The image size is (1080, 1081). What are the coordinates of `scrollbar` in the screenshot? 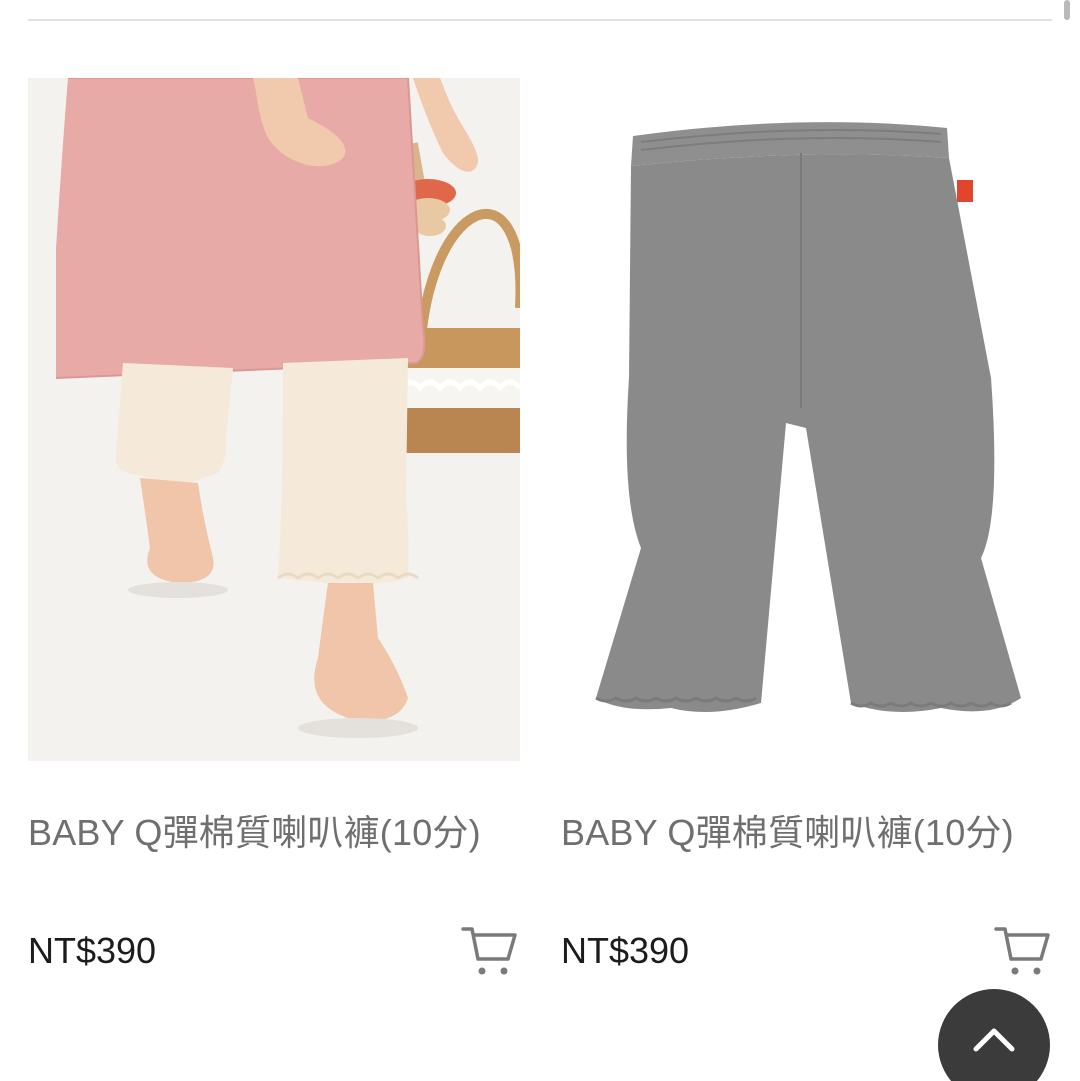 It's located at (1067, 10).